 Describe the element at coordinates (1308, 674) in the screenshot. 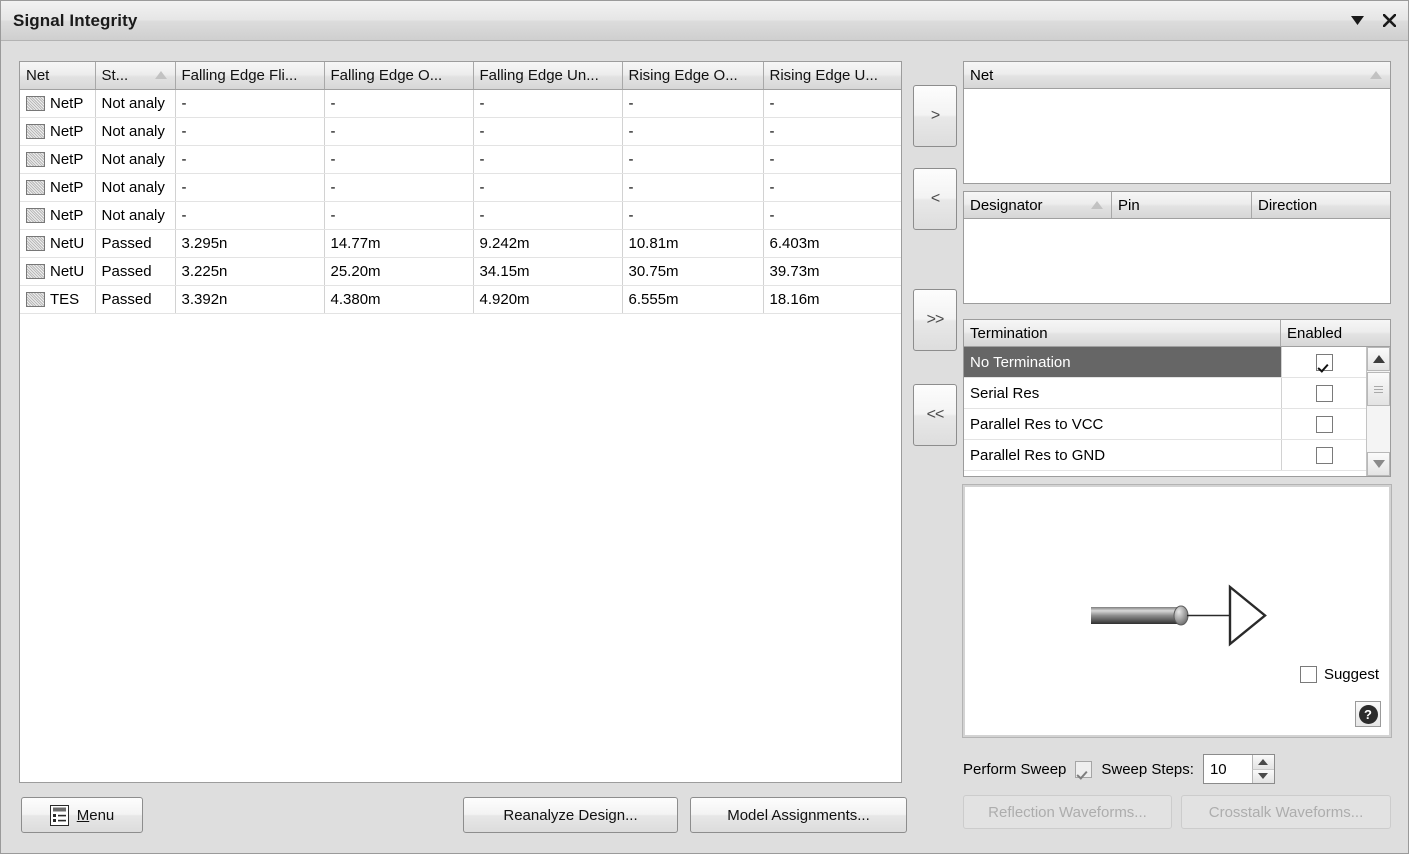

I see `suggest-checkbox` at that location.